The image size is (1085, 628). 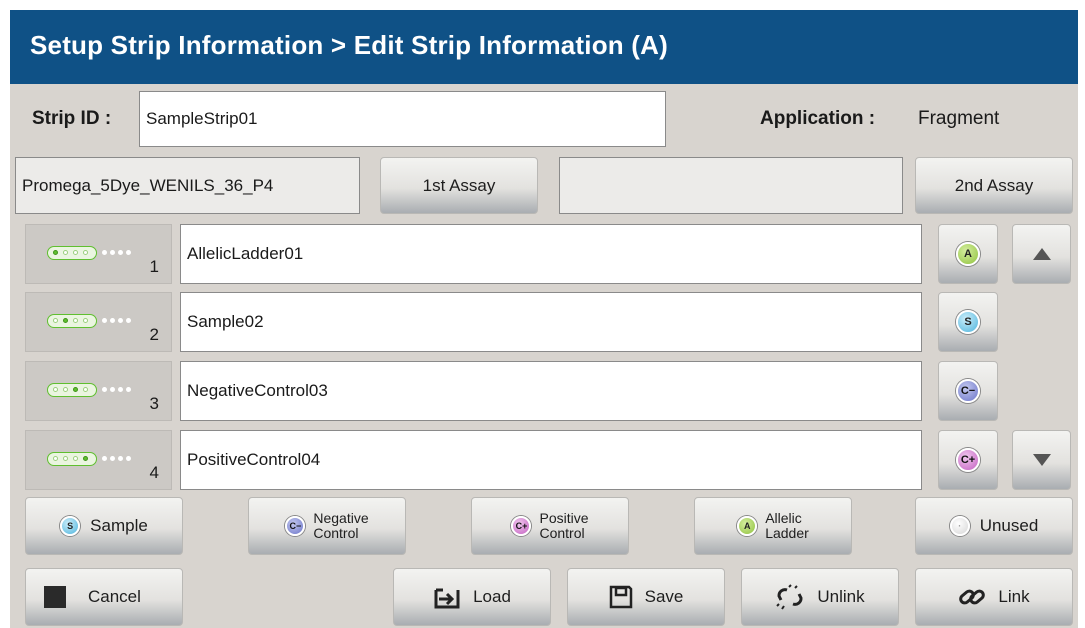 What do you see at coordinates (551, 391) in the screenshot?
I see `sample-name-input: NegativeControl03` at bounding box center [551, 391].